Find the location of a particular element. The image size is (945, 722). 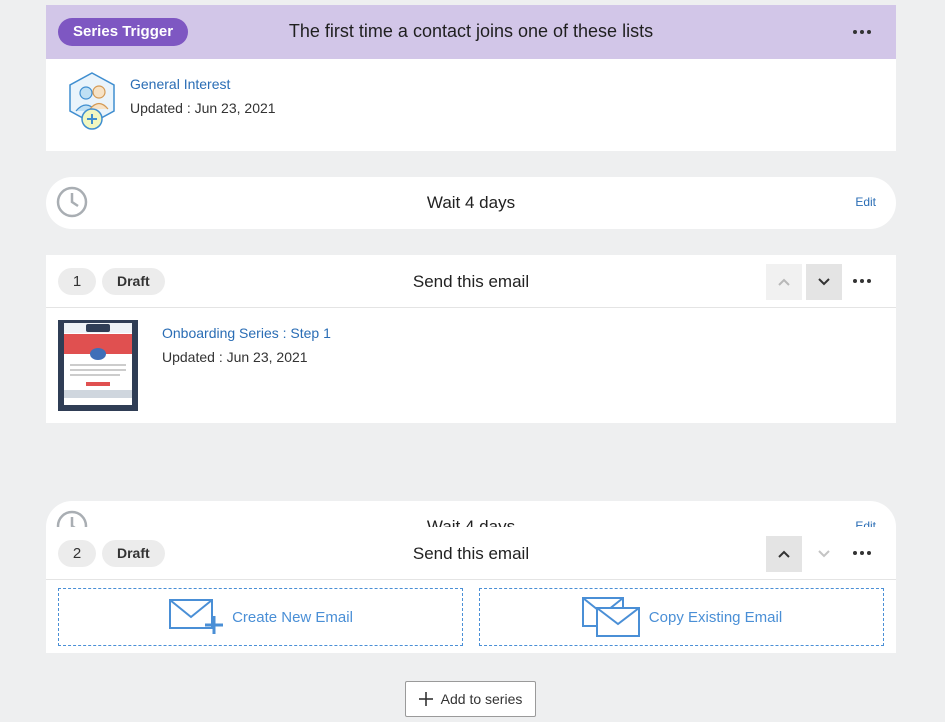

add-to-series-button: Add to series is located at coordinates (470, 699).